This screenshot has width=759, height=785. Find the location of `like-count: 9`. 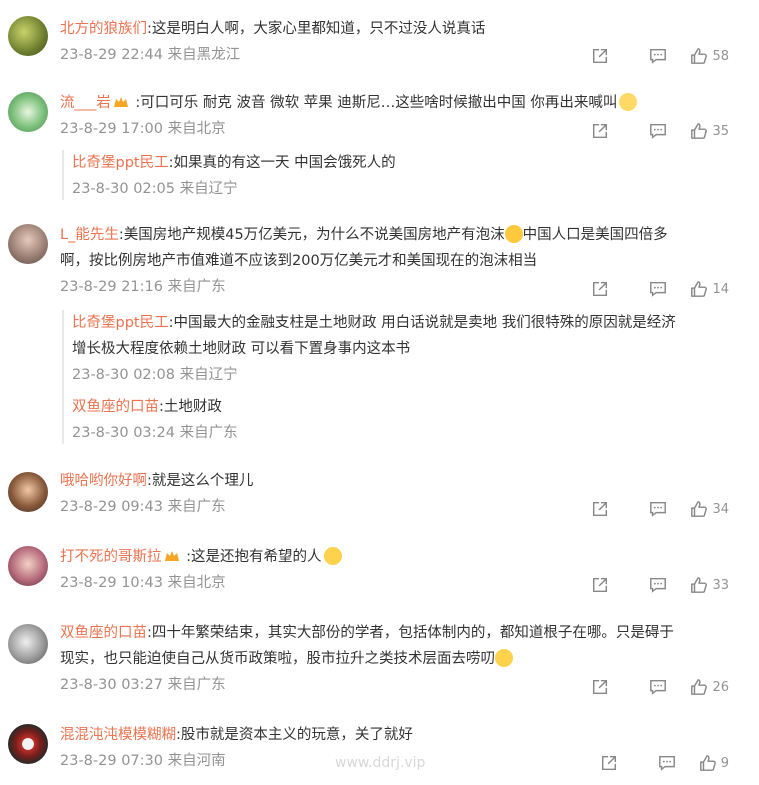

like-count: 9 is located at coordinates (724, 763).